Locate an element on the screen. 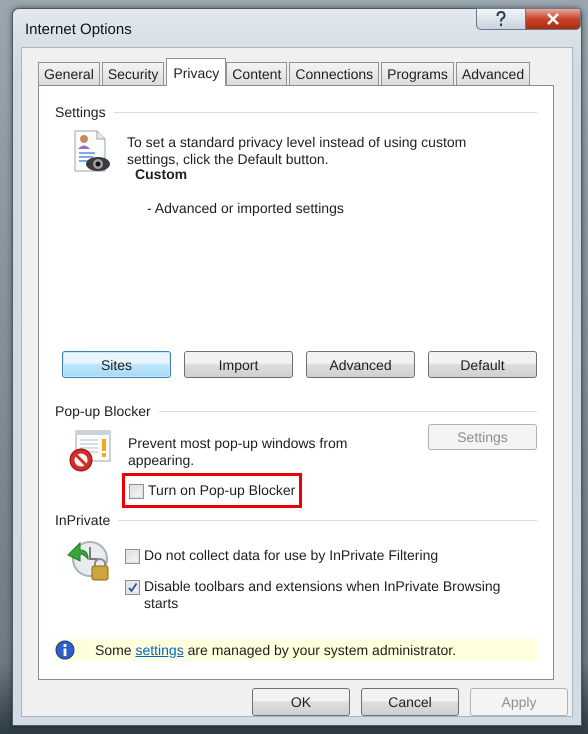  close-button is located at coordinates (553, 19).